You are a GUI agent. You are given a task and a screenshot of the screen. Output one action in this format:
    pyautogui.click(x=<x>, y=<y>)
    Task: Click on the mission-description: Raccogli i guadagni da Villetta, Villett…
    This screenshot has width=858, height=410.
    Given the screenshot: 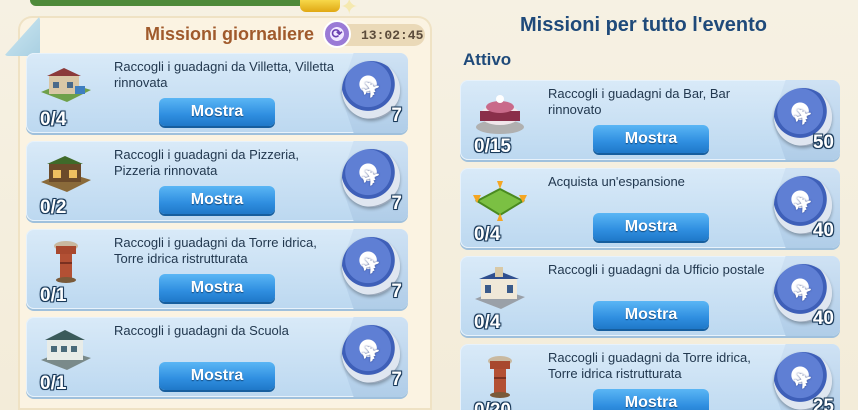 What is the action you would take?
    pyautogui.click(x=224, y=74)
    